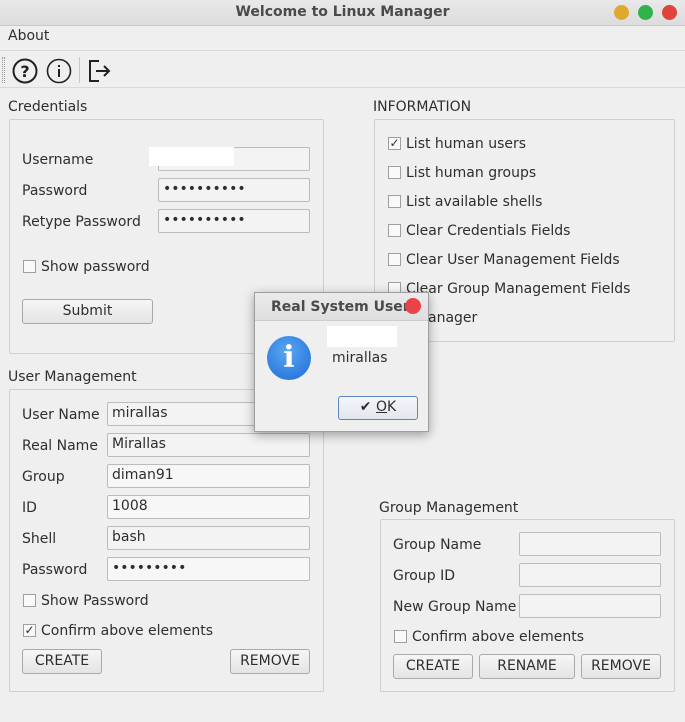 The height and width of the screenshot is (722, 685). Describe the element at coordinates (289, 358) in the screenshot. I see `information-icon: i` at that location.